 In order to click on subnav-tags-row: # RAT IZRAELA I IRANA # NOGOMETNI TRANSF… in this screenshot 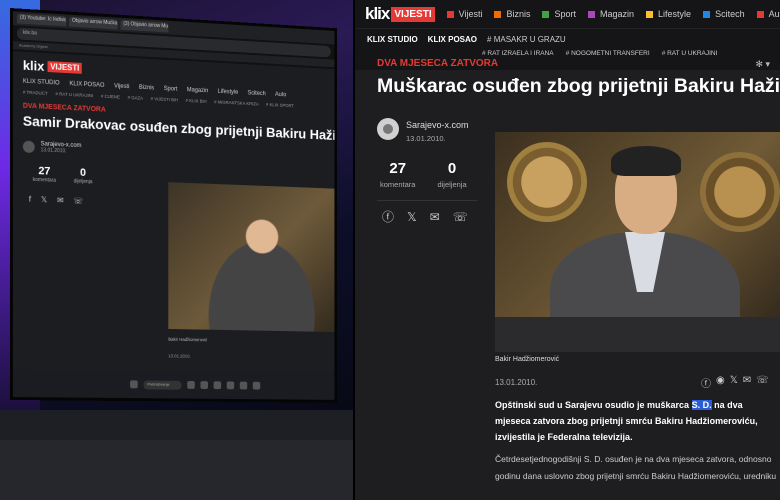, I will do `click(625, 53)`.